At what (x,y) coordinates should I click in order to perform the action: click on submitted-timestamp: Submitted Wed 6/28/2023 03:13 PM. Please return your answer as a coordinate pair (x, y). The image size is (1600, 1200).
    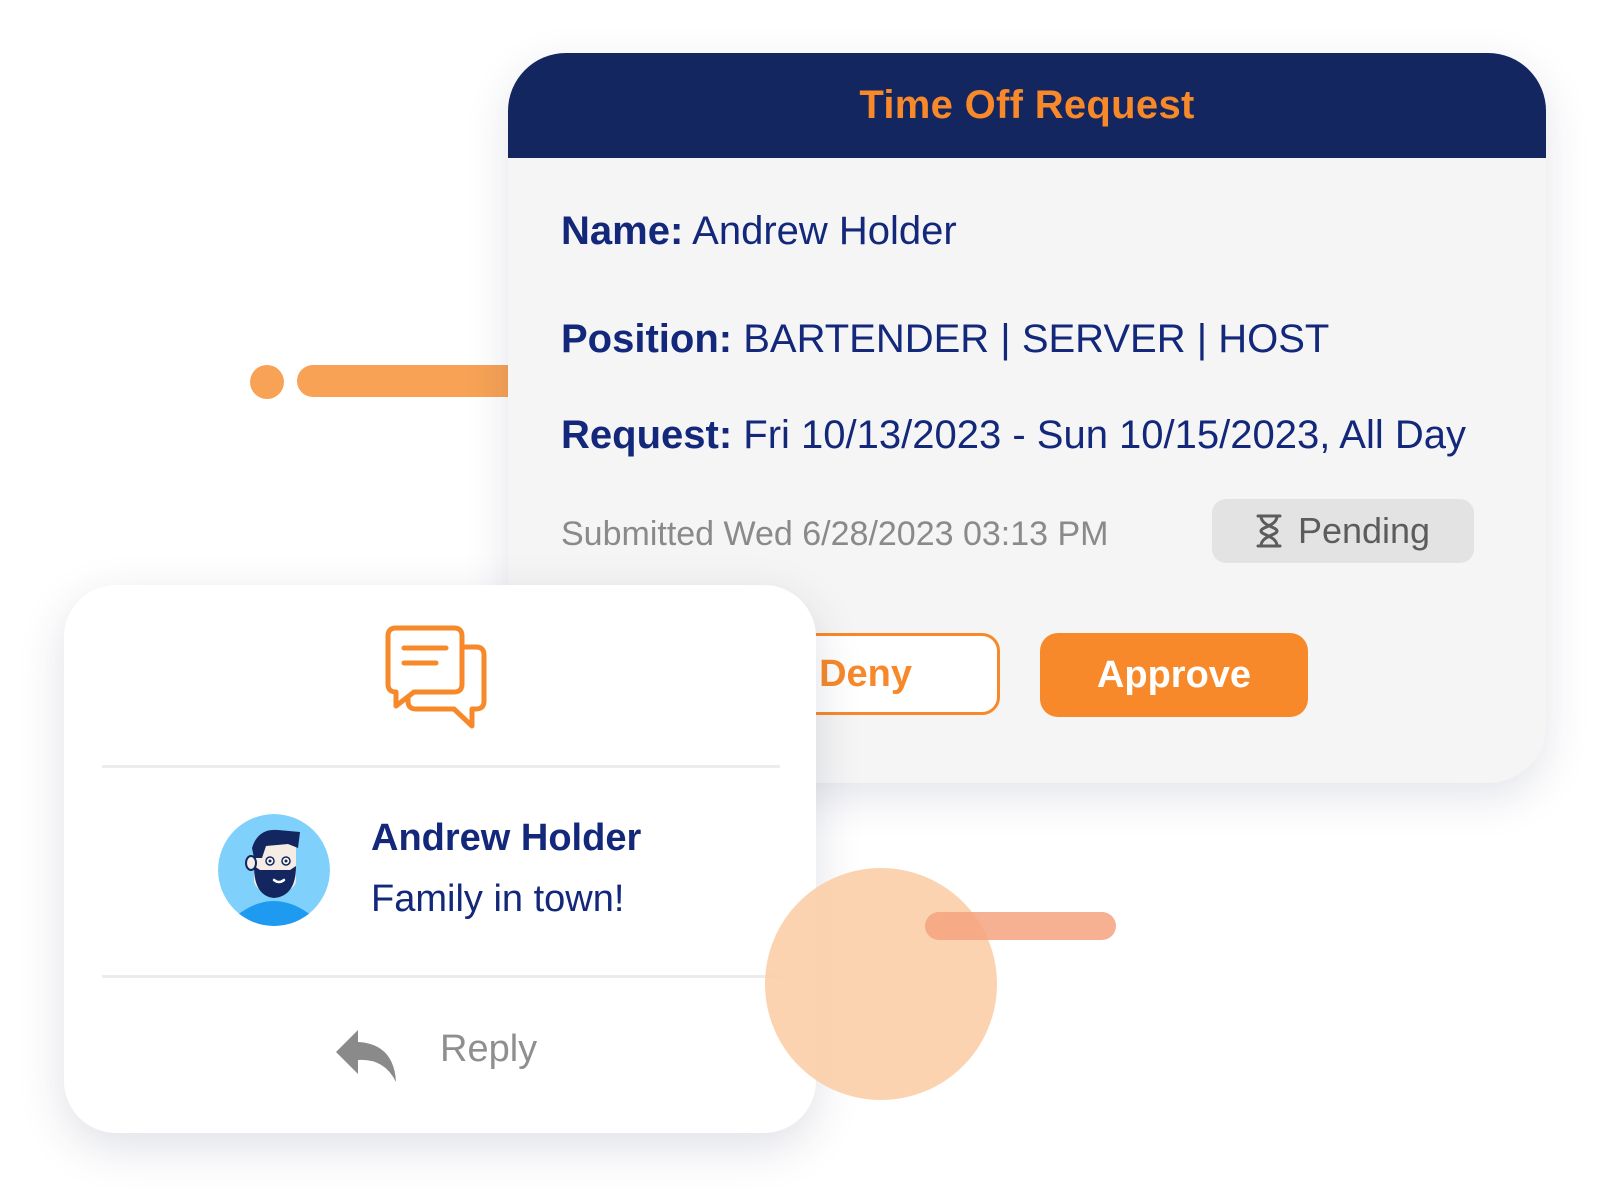
    Looking at the image, I should click on (835, 534).